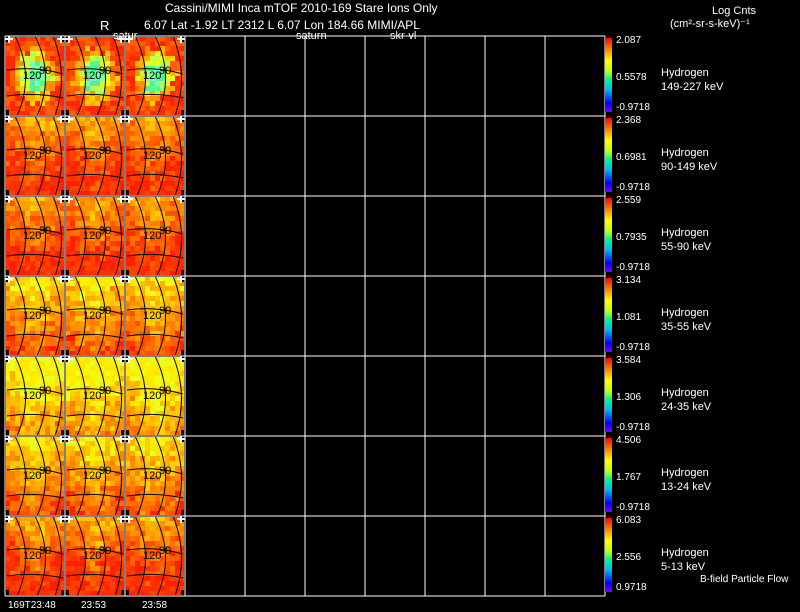 The height and width of the screenshot is (612, 800). Describe the element at coordinates (686, 327) in the screenshot. I see `energy-range-label: 35-55 keV` at that location.